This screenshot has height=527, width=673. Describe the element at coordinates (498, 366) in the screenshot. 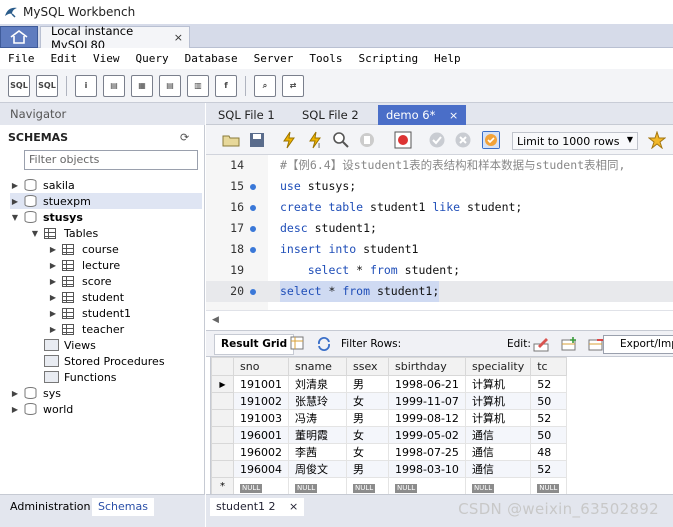

I see `column-header-speciality: speciality` at that location.